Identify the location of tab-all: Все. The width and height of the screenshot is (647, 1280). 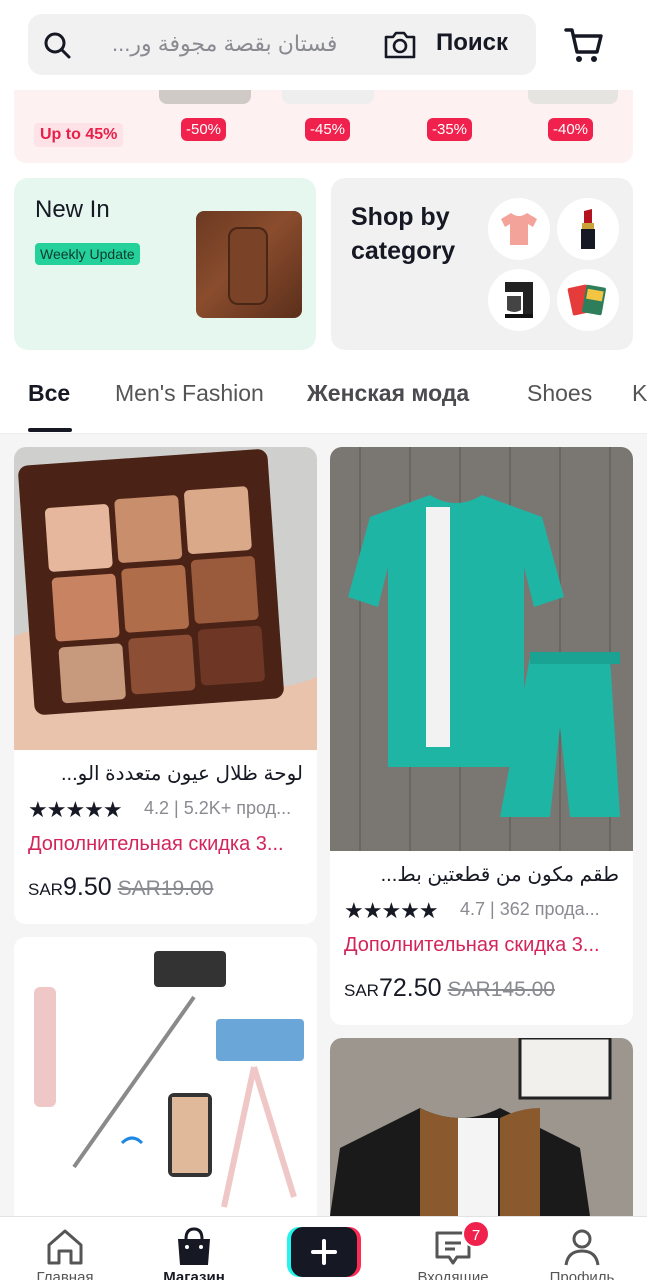
(49, 393).